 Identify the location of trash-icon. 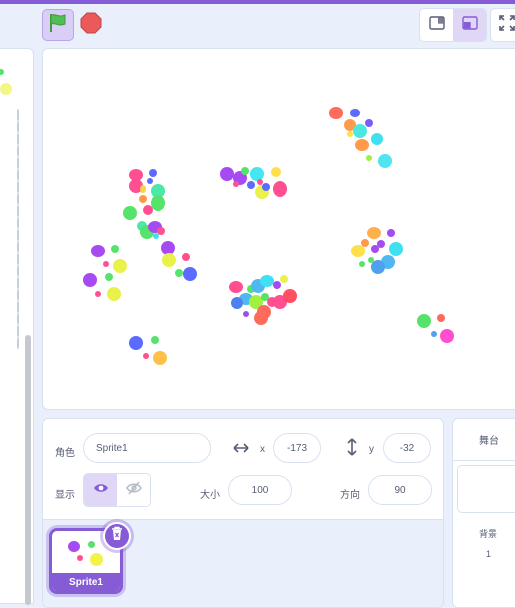
(117, 536).